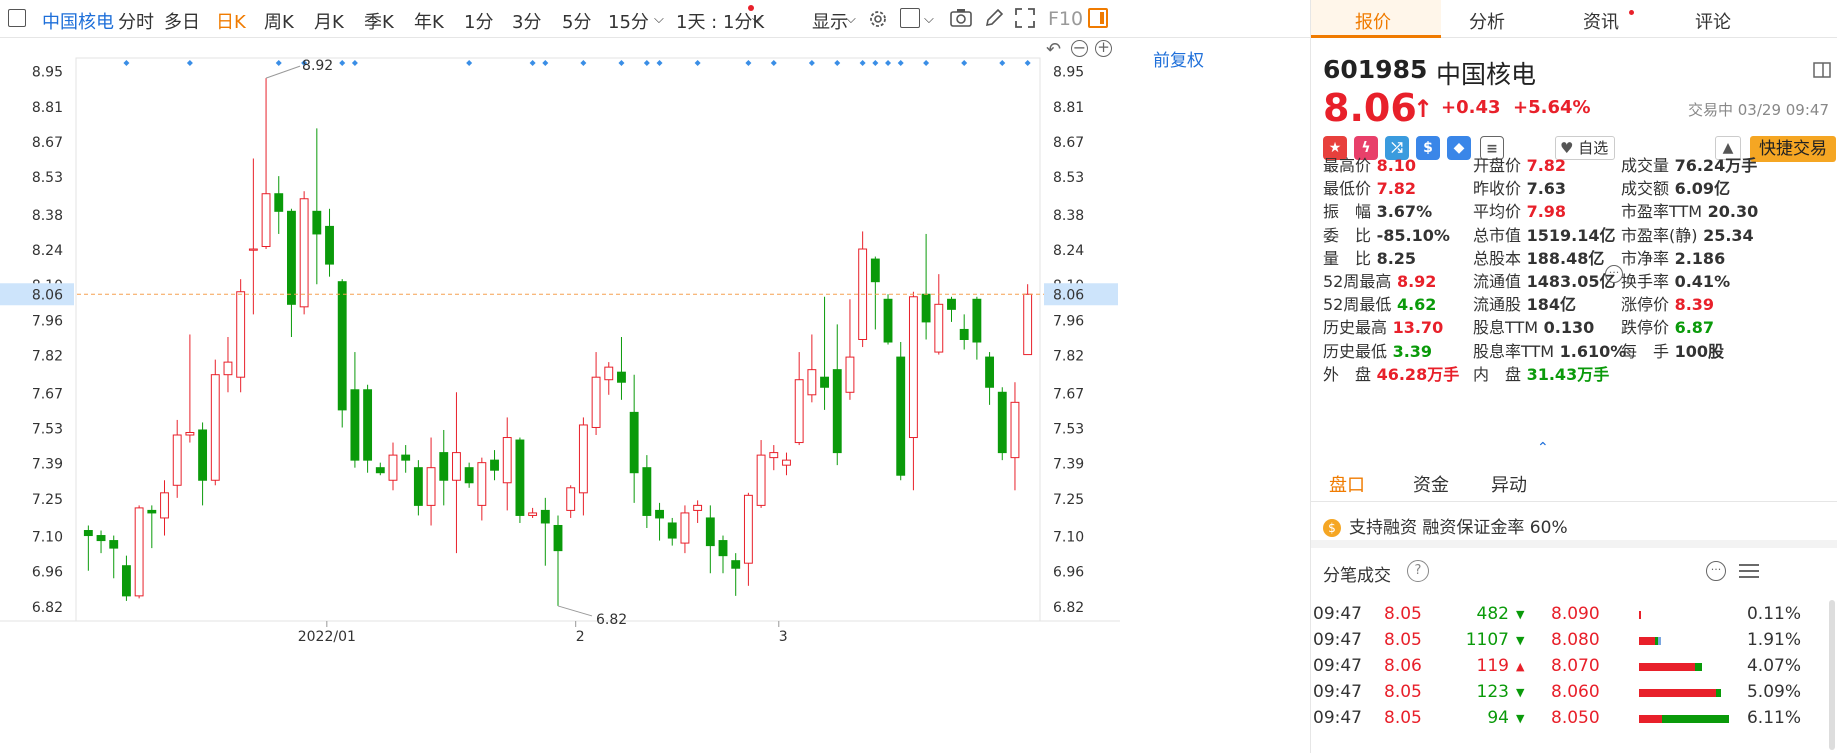  Describe the element at coordinates (478, 21) in the screenshot. I see `period-tab-1min: 1分` at that location.